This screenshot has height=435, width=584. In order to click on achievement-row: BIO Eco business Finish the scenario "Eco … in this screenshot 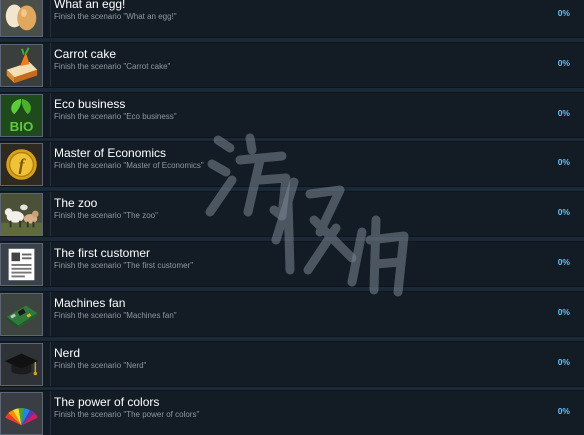, I will do `click(292, 114)`.